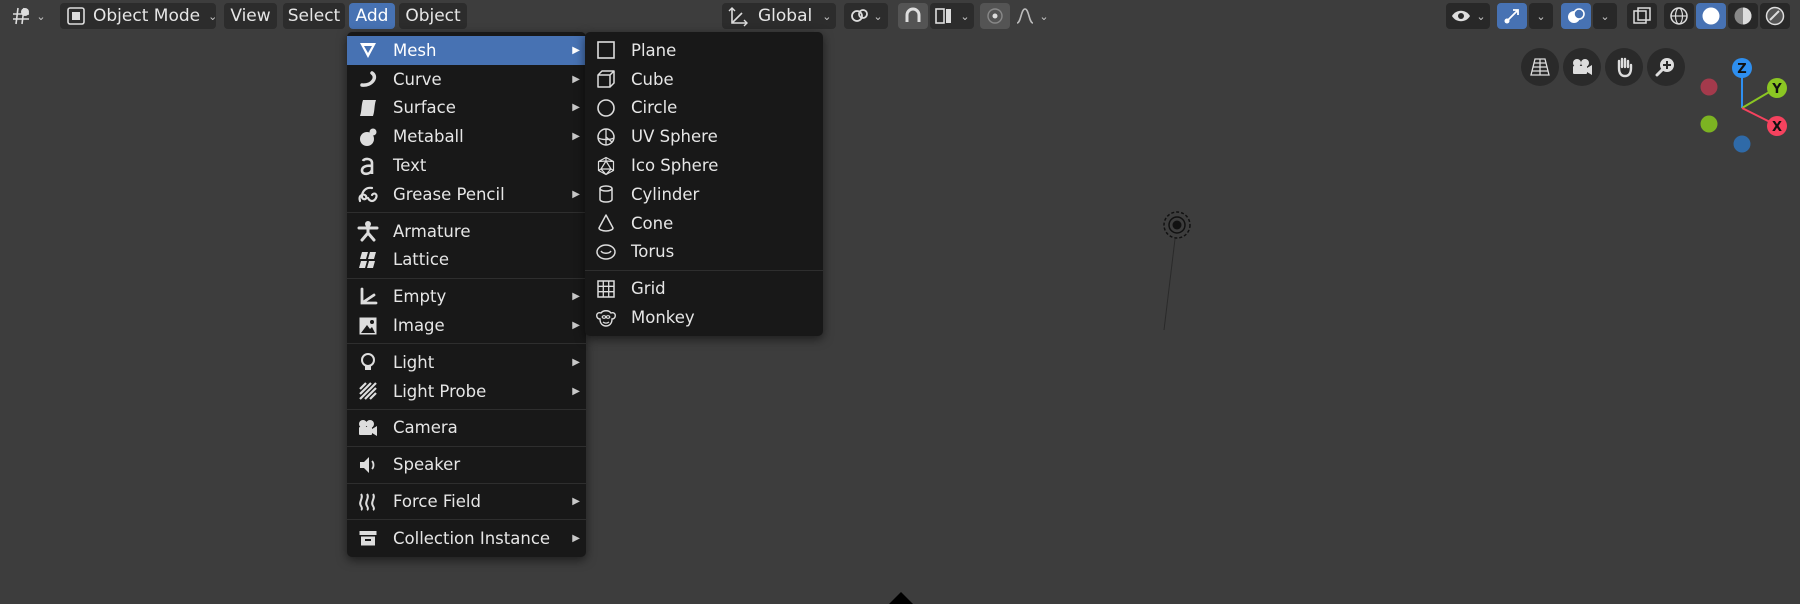  Describe the element at coordinates (1180, 270) in the screenshot. I see `light-object` at that location.